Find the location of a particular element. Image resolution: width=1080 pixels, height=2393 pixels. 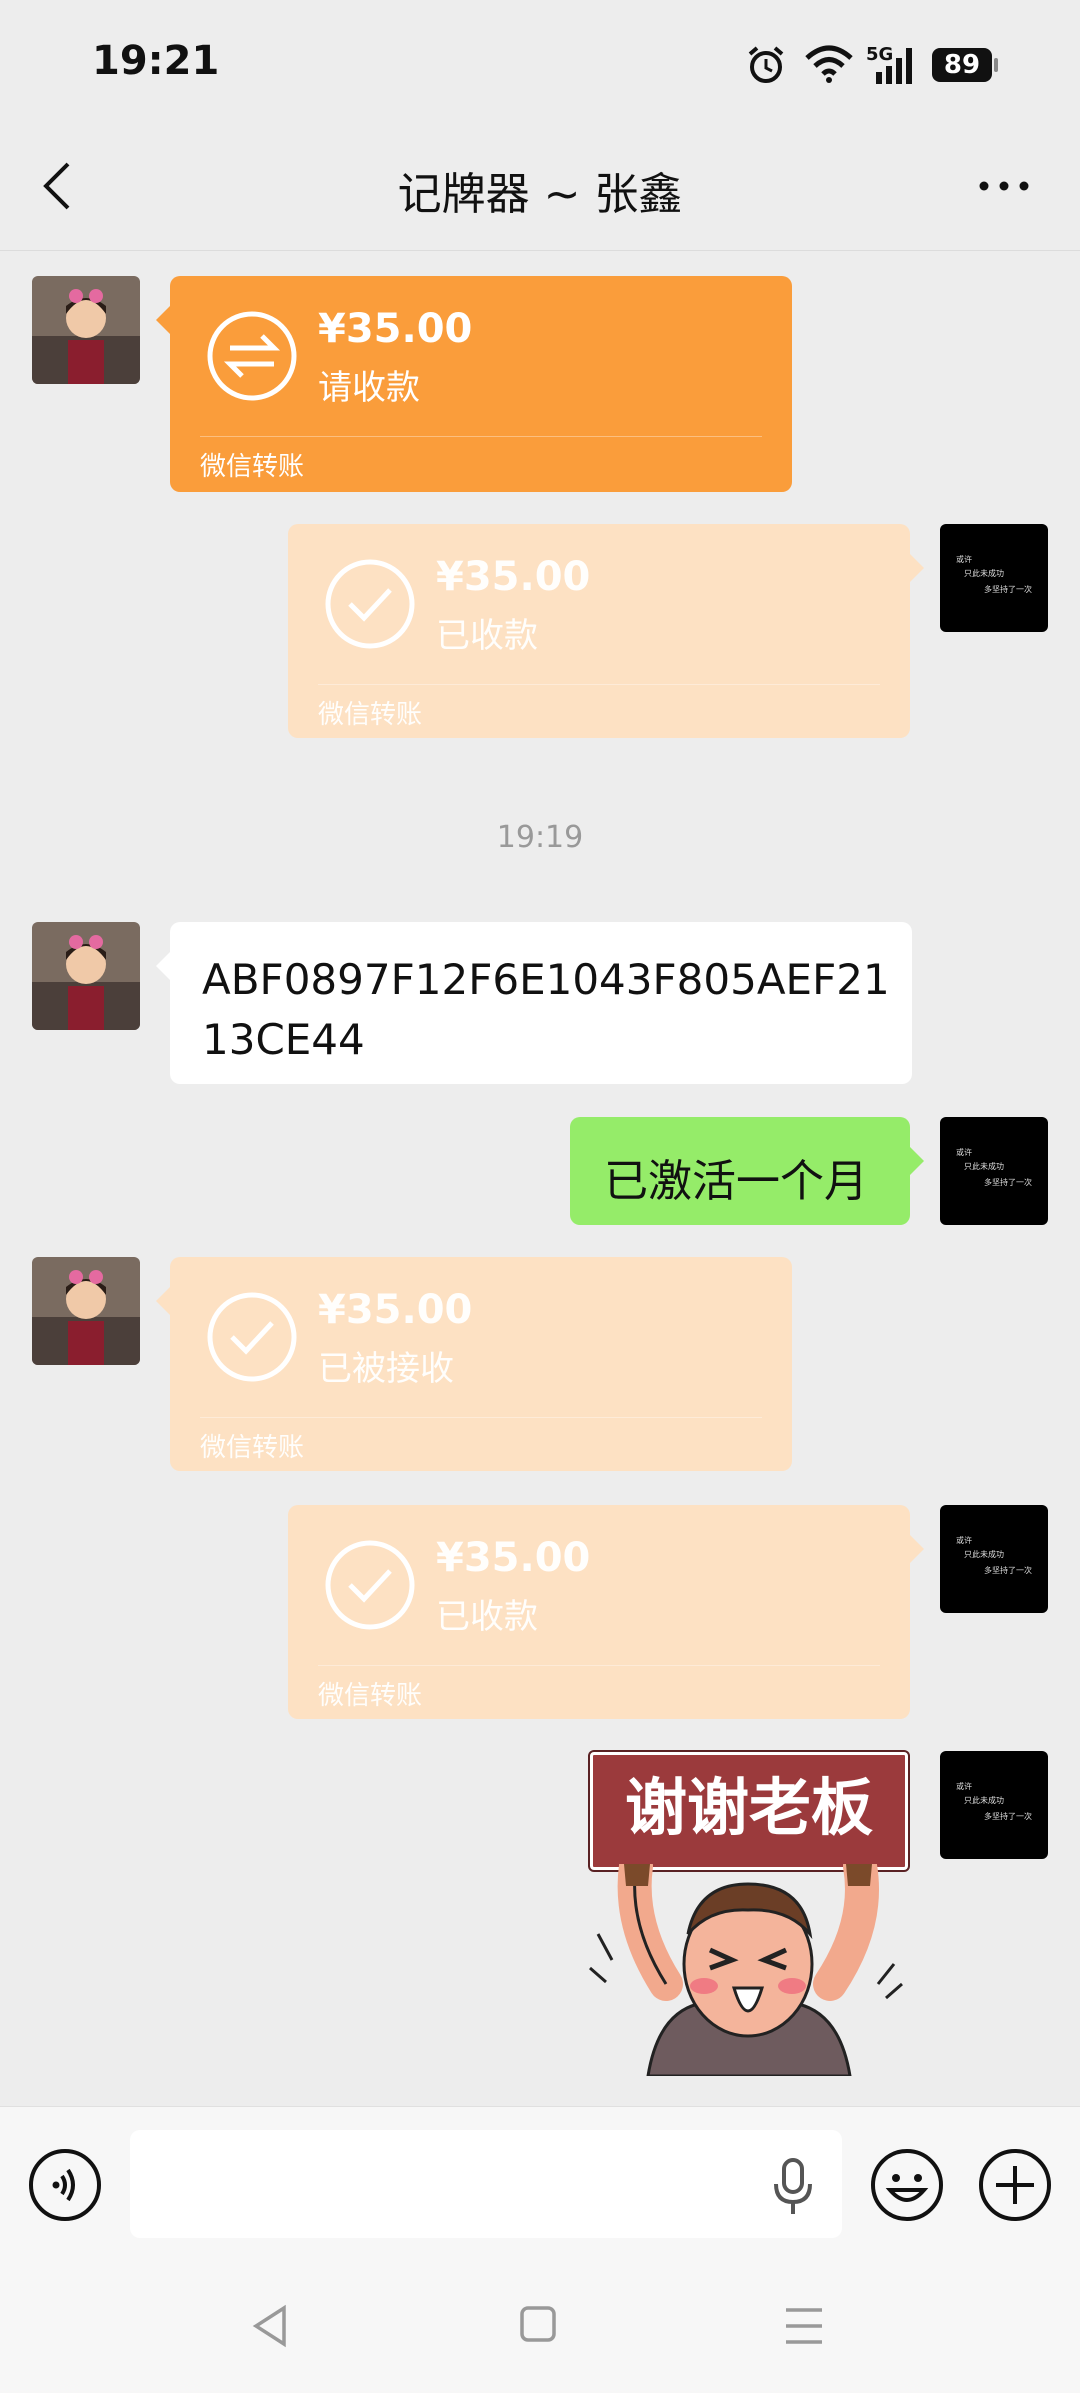

message-text: 已激活一个月 is located at coordinates (736, 1181).